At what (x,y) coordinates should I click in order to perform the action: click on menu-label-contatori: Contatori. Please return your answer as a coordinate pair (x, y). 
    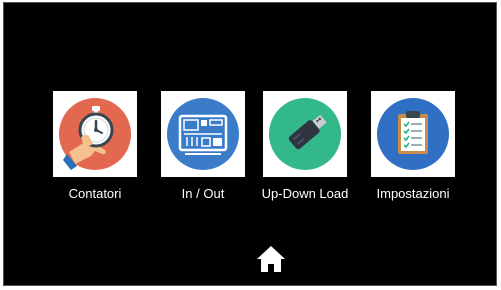
    Looking at the image, I should click on (95, 193).